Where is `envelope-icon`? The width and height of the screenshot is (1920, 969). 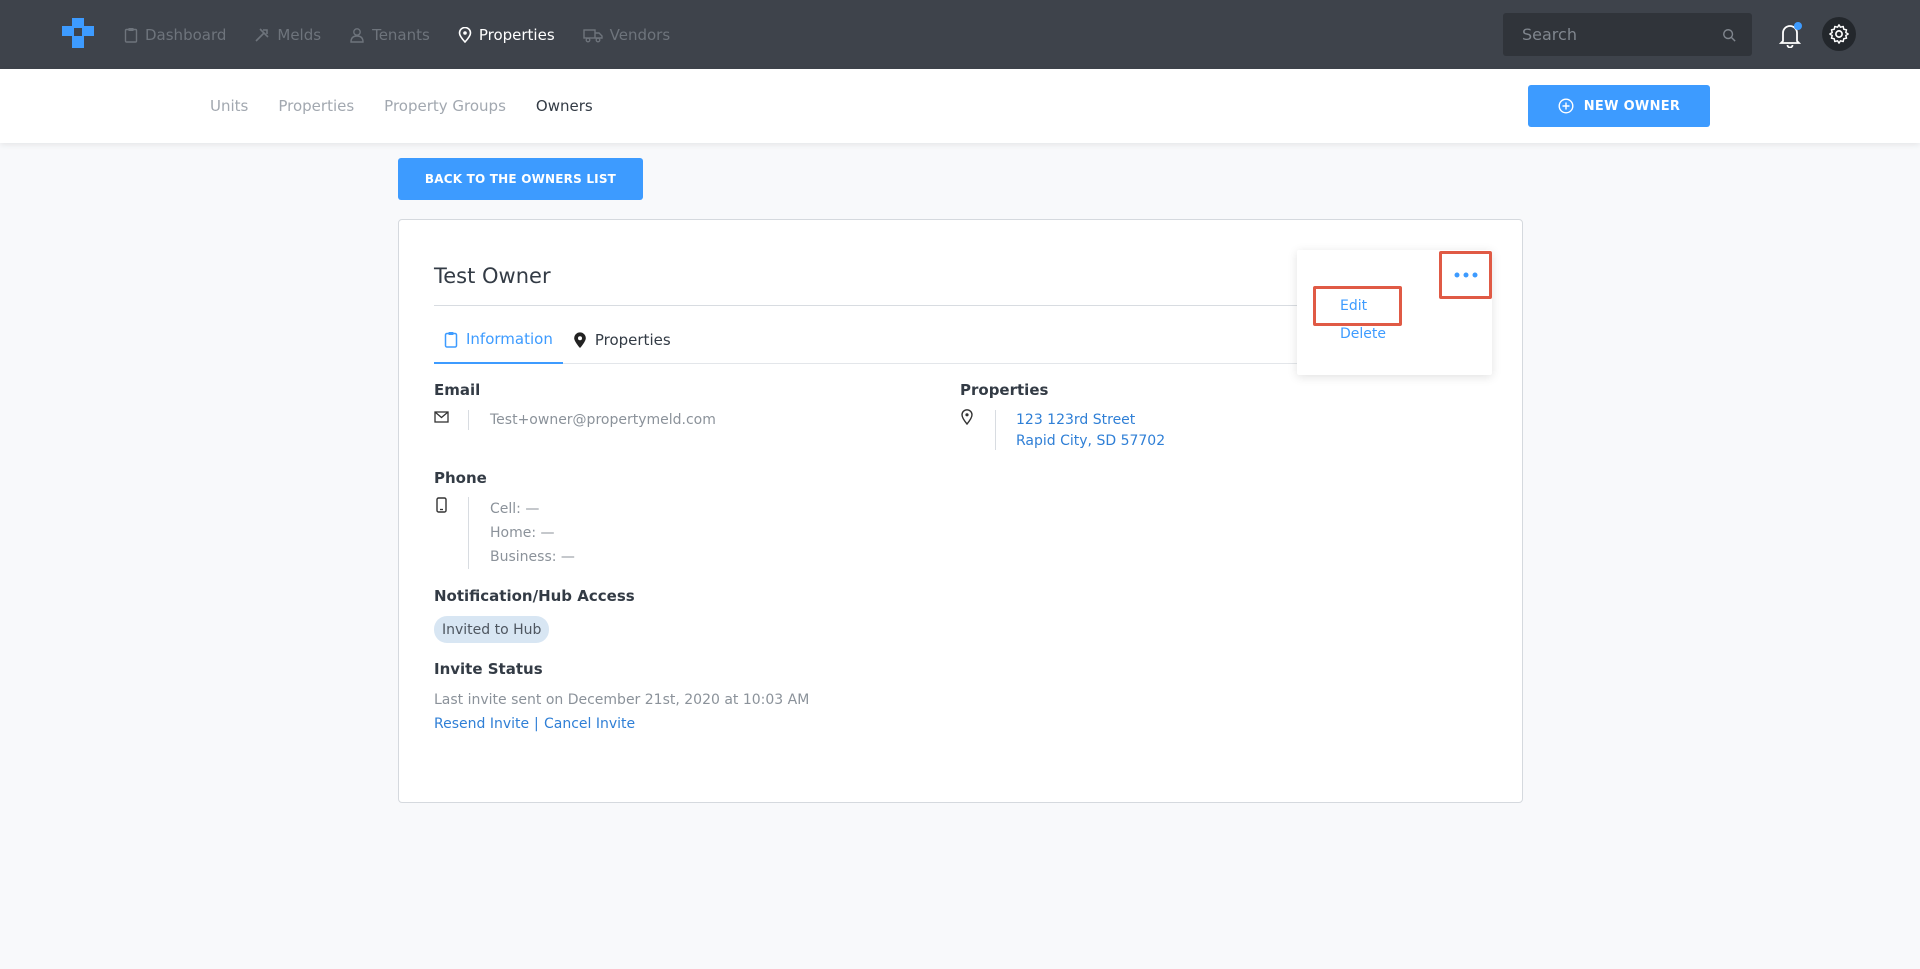
envelope-icon is located at coordinates (441, 417).